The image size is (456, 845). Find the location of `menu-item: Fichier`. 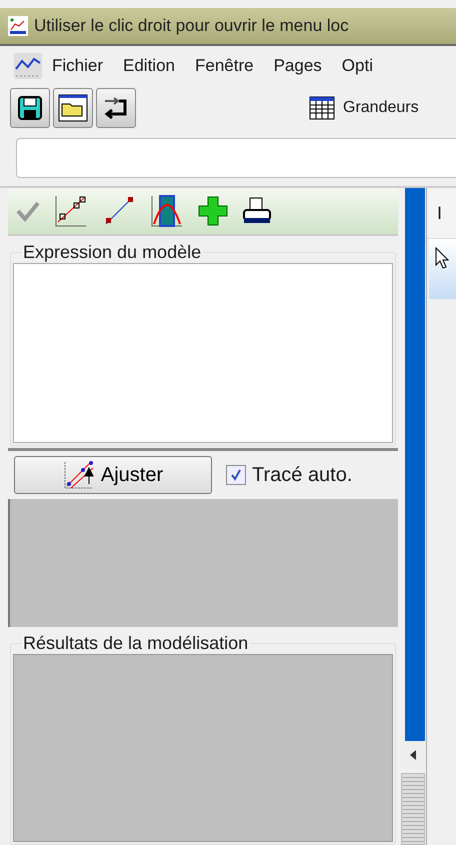

menu-item: Fichier is located at coordinates (78, 66).